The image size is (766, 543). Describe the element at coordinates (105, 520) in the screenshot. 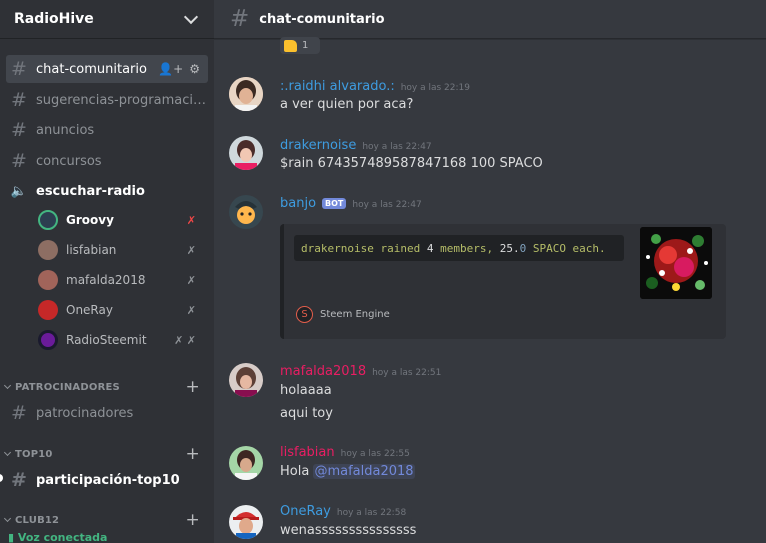

I see `category-club12: CLUB12 +` at that location.